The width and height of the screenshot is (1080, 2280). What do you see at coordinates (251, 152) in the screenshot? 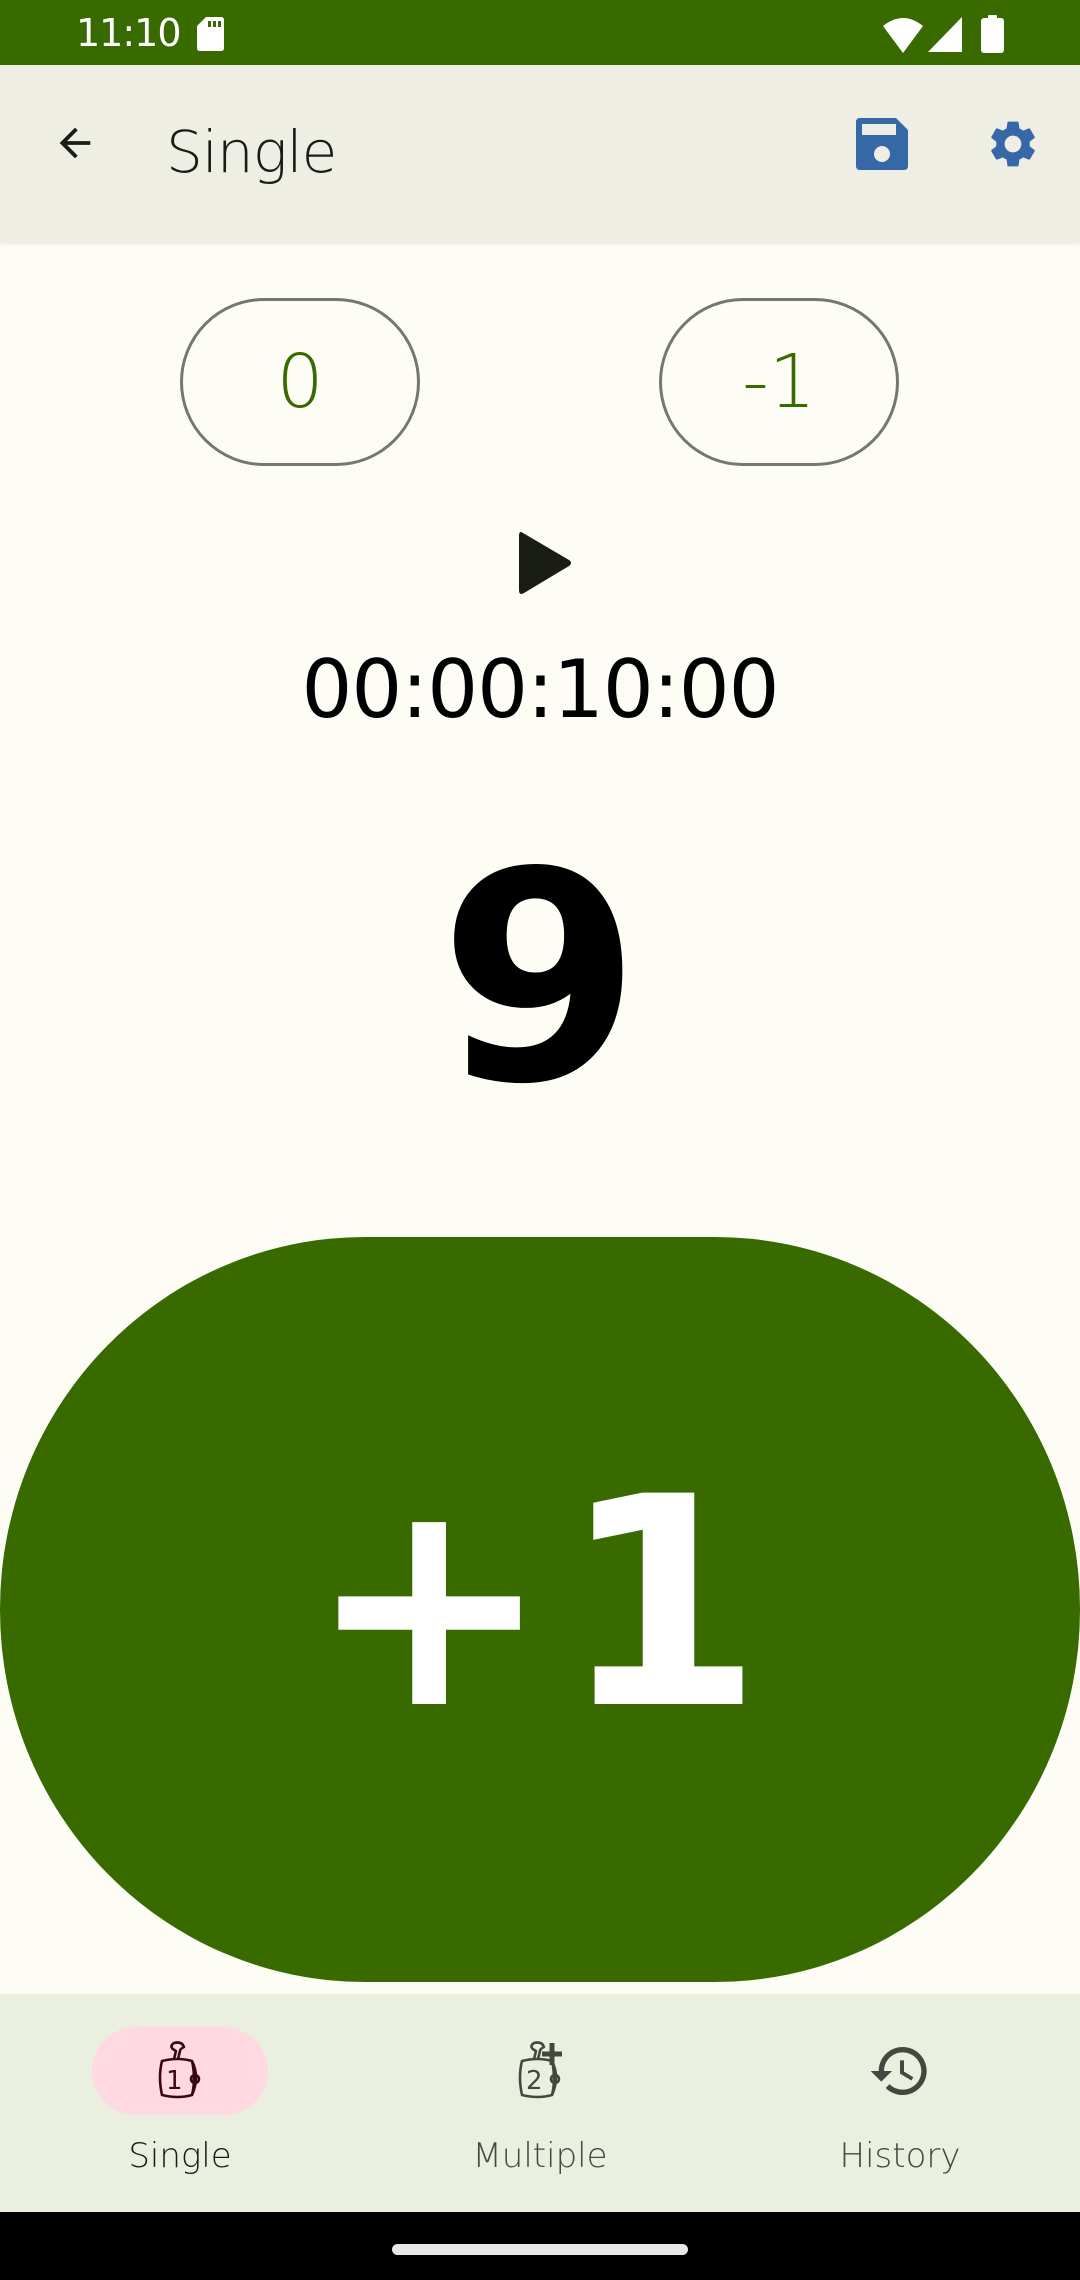
I see `page-title: Single` at bounding box center [251, 152].